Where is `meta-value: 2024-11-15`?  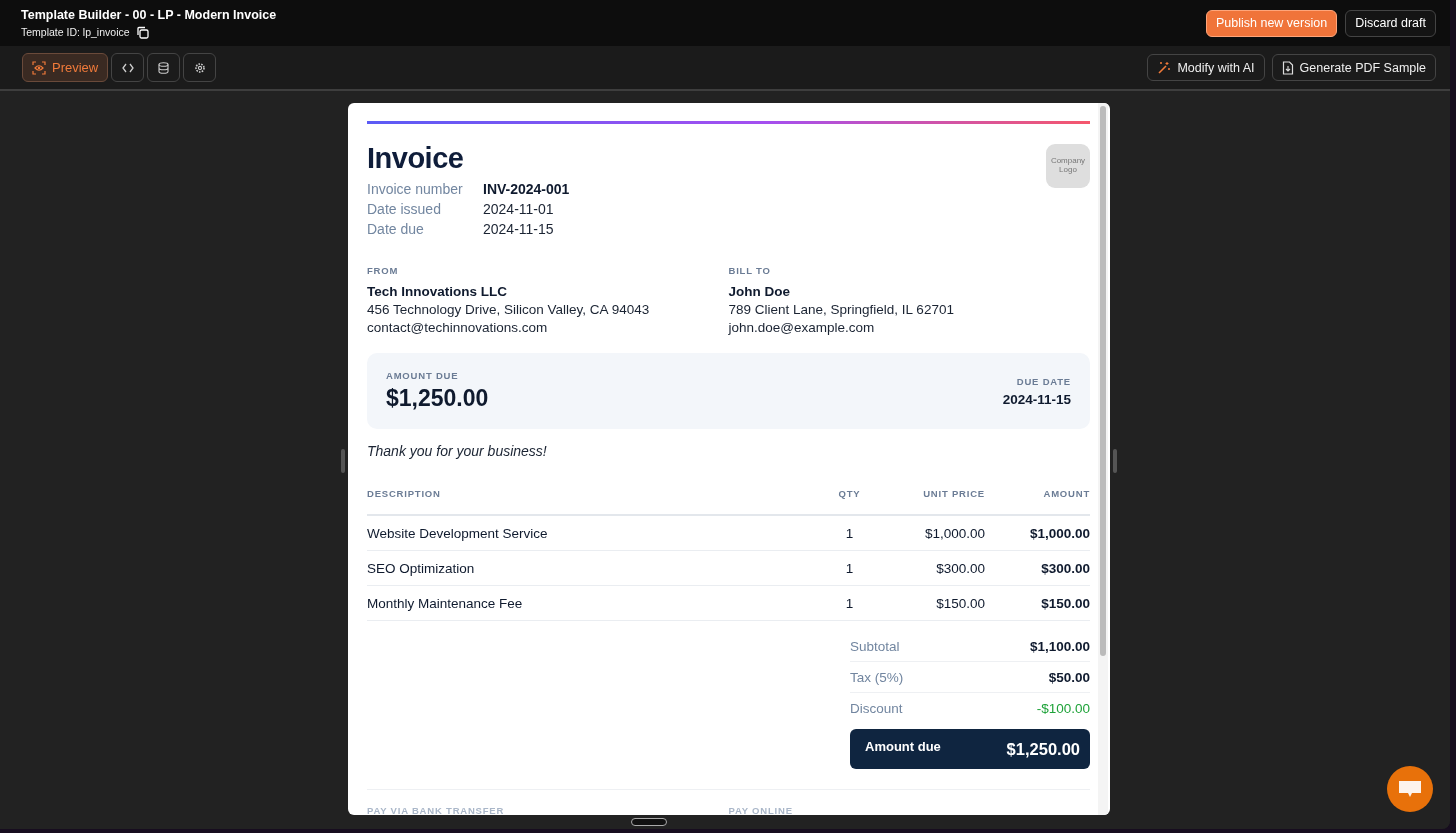
meta-value: 2024-11-15 is located at coordinates (519, 229).